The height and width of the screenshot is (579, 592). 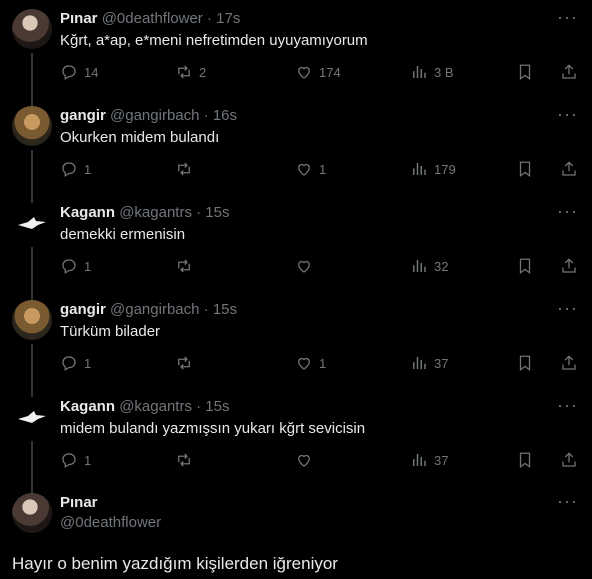 What do you see at coordinates (91, 72) in the screenshot?
I see `reply-count: 14` at bounding box center [91, 72].